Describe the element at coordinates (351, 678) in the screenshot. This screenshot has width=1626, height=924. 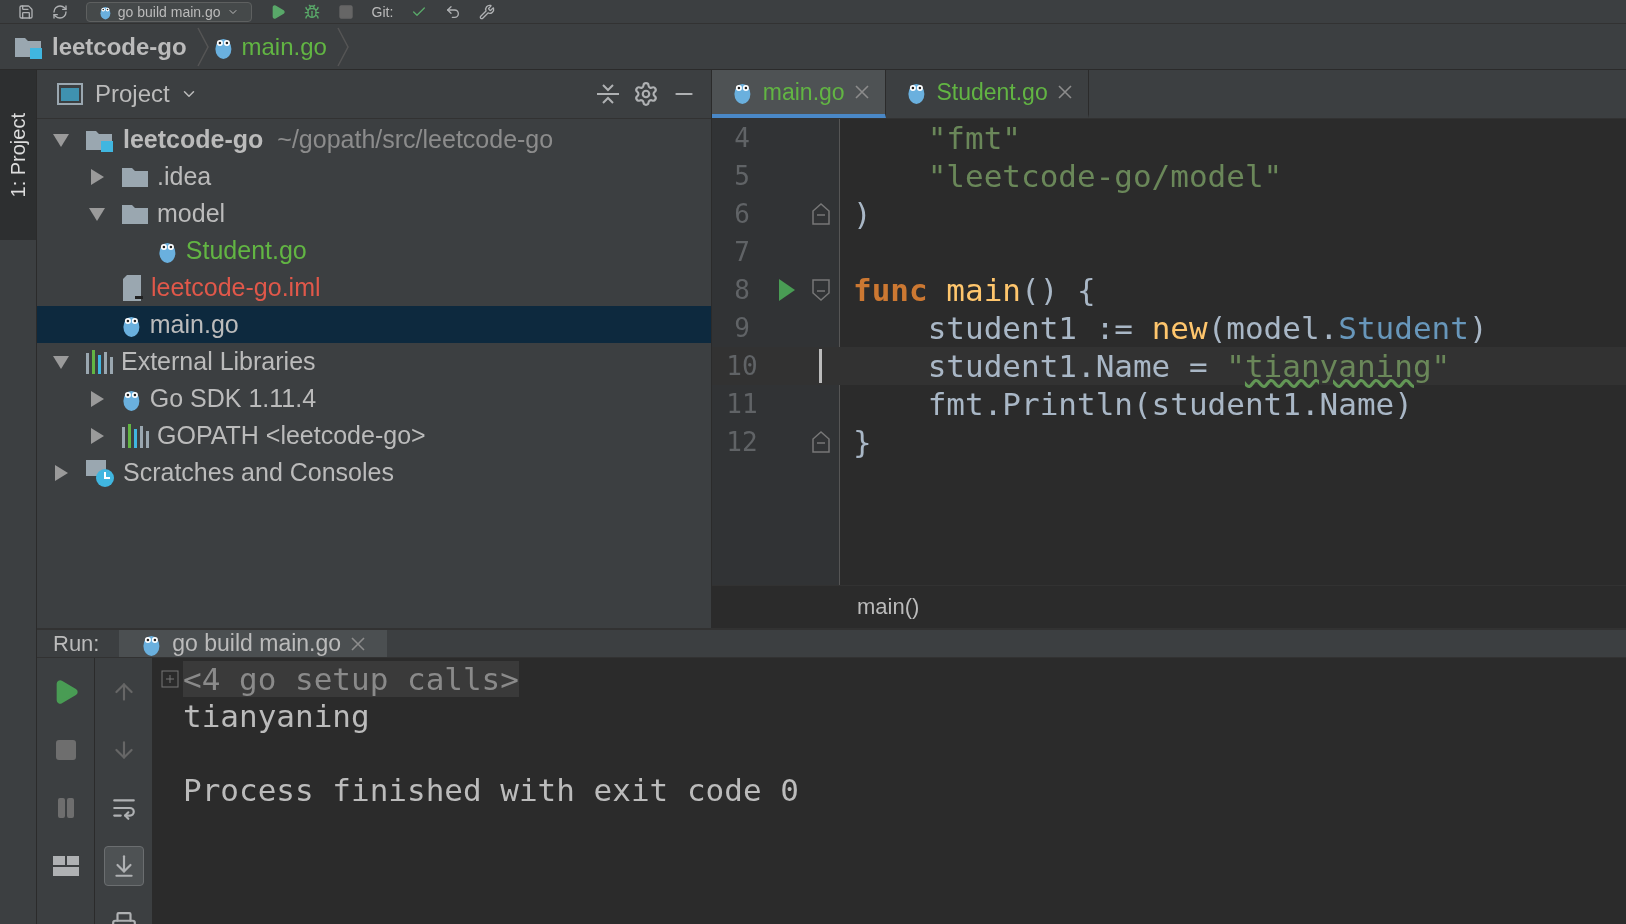
I see `folded-output: <4 go setup calls>` at that location.